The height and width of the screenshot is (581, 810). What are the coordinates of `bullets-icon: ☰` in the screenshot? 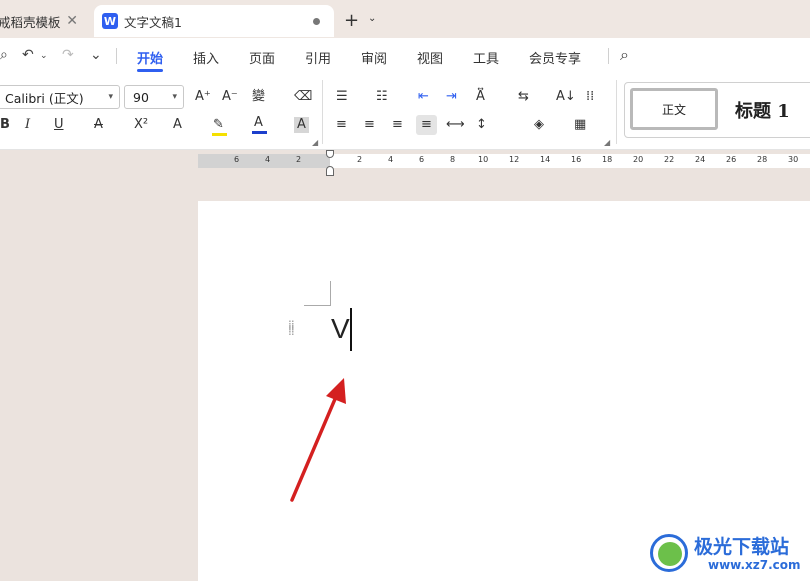 It's located at (342, 97).